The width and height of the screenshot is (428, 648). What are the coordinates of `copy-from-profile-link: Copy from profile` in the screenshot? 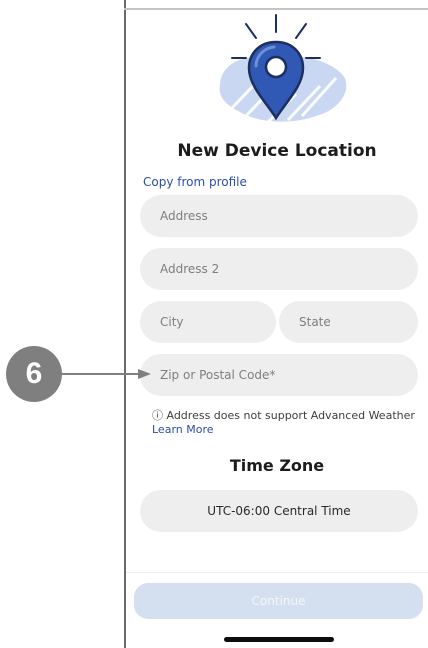 It's located at (195, 182).